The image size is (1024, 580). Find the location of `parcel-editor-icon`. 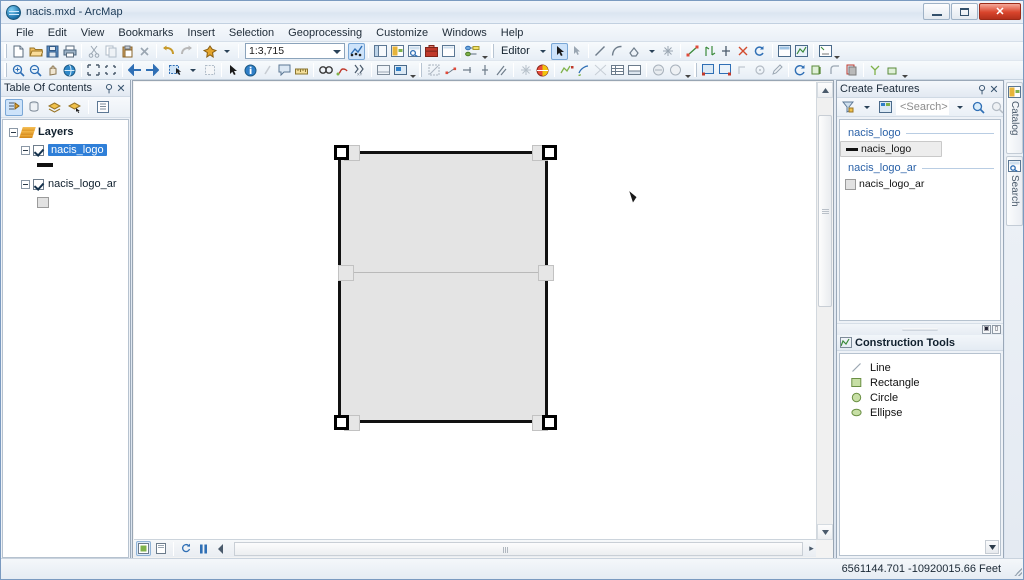

parcel-editor-icon is located at coordinates (658, 70).